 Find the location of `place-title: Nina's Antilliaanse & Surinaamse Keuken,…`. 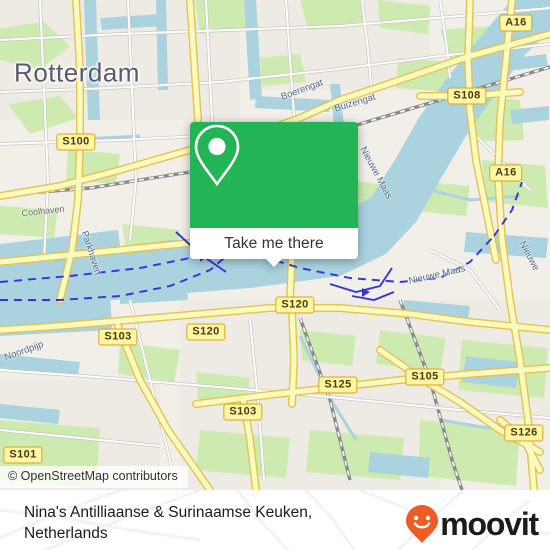

place-title: Nina's Antilliaanse & Surinaamse Keuken,… is located at coordinates (168, 523).